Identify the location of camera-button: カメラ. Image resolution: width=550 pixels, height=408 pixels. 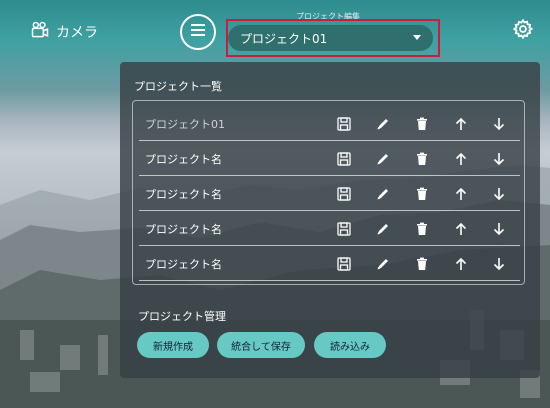
(64, 32).